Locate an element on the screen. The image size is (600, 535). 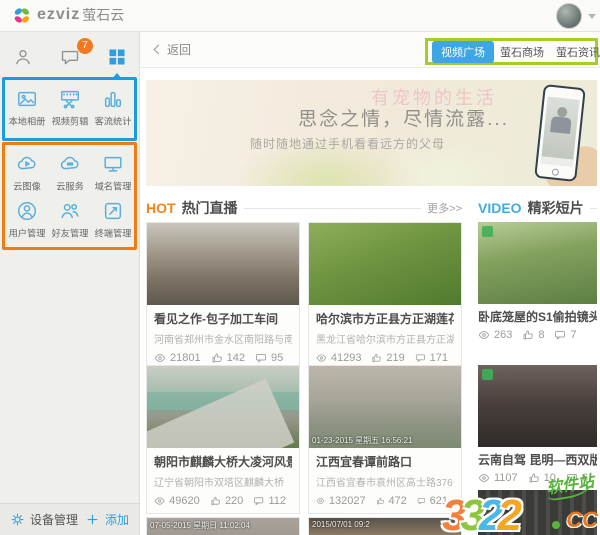
live-title: 朝阳市麒麟大桥大凌河风景区 is located at coordinates (223, 462).